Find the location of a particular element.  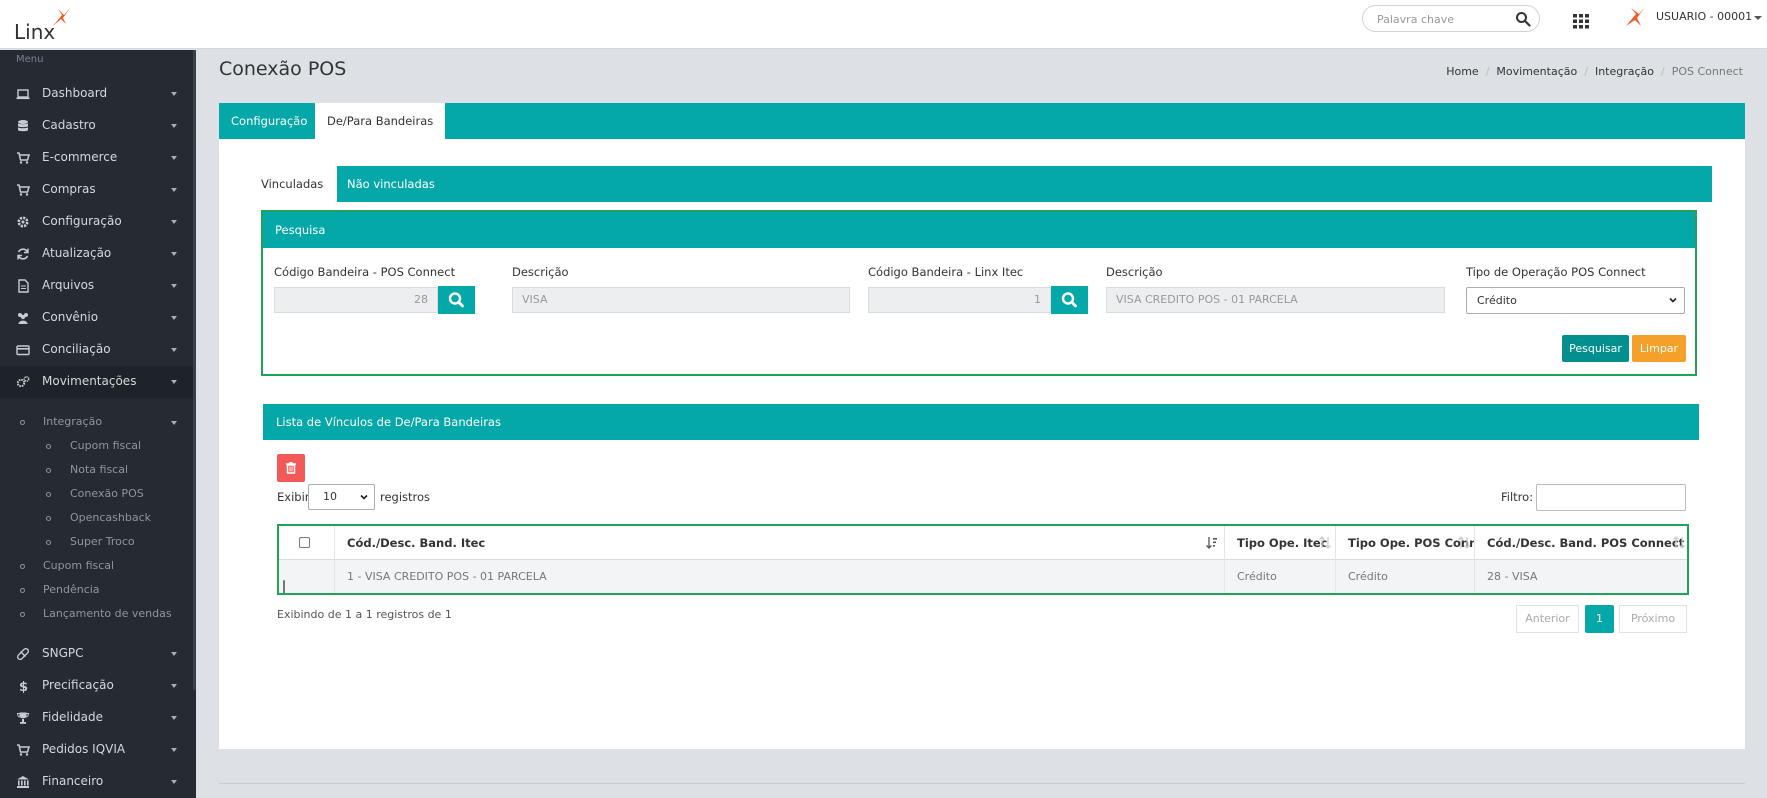

sidebar-item-compras: Compras is located at coordinates (96, 190).